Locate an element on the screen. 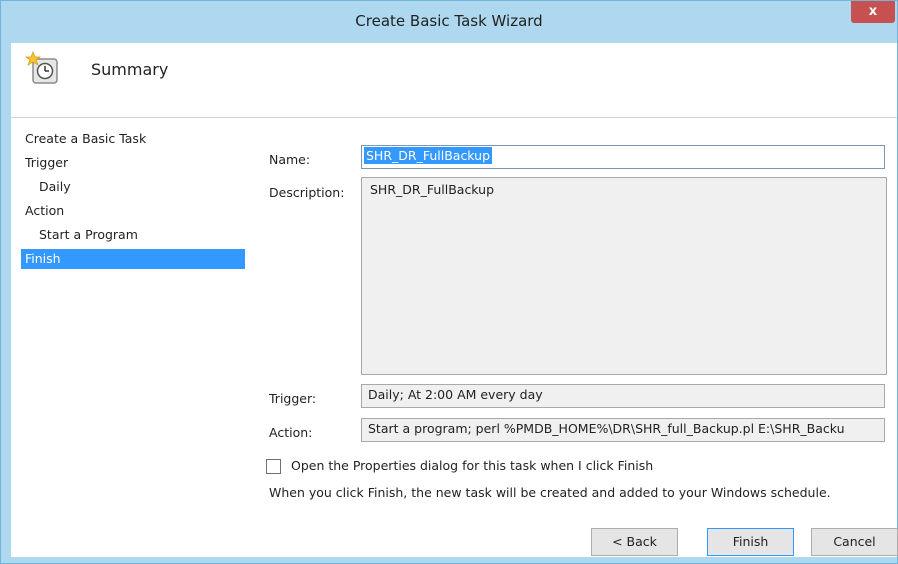 Image resolution: width=898 pixels, height=564 pixels. wizard-header: Summary is located at coordinates (454, 80).